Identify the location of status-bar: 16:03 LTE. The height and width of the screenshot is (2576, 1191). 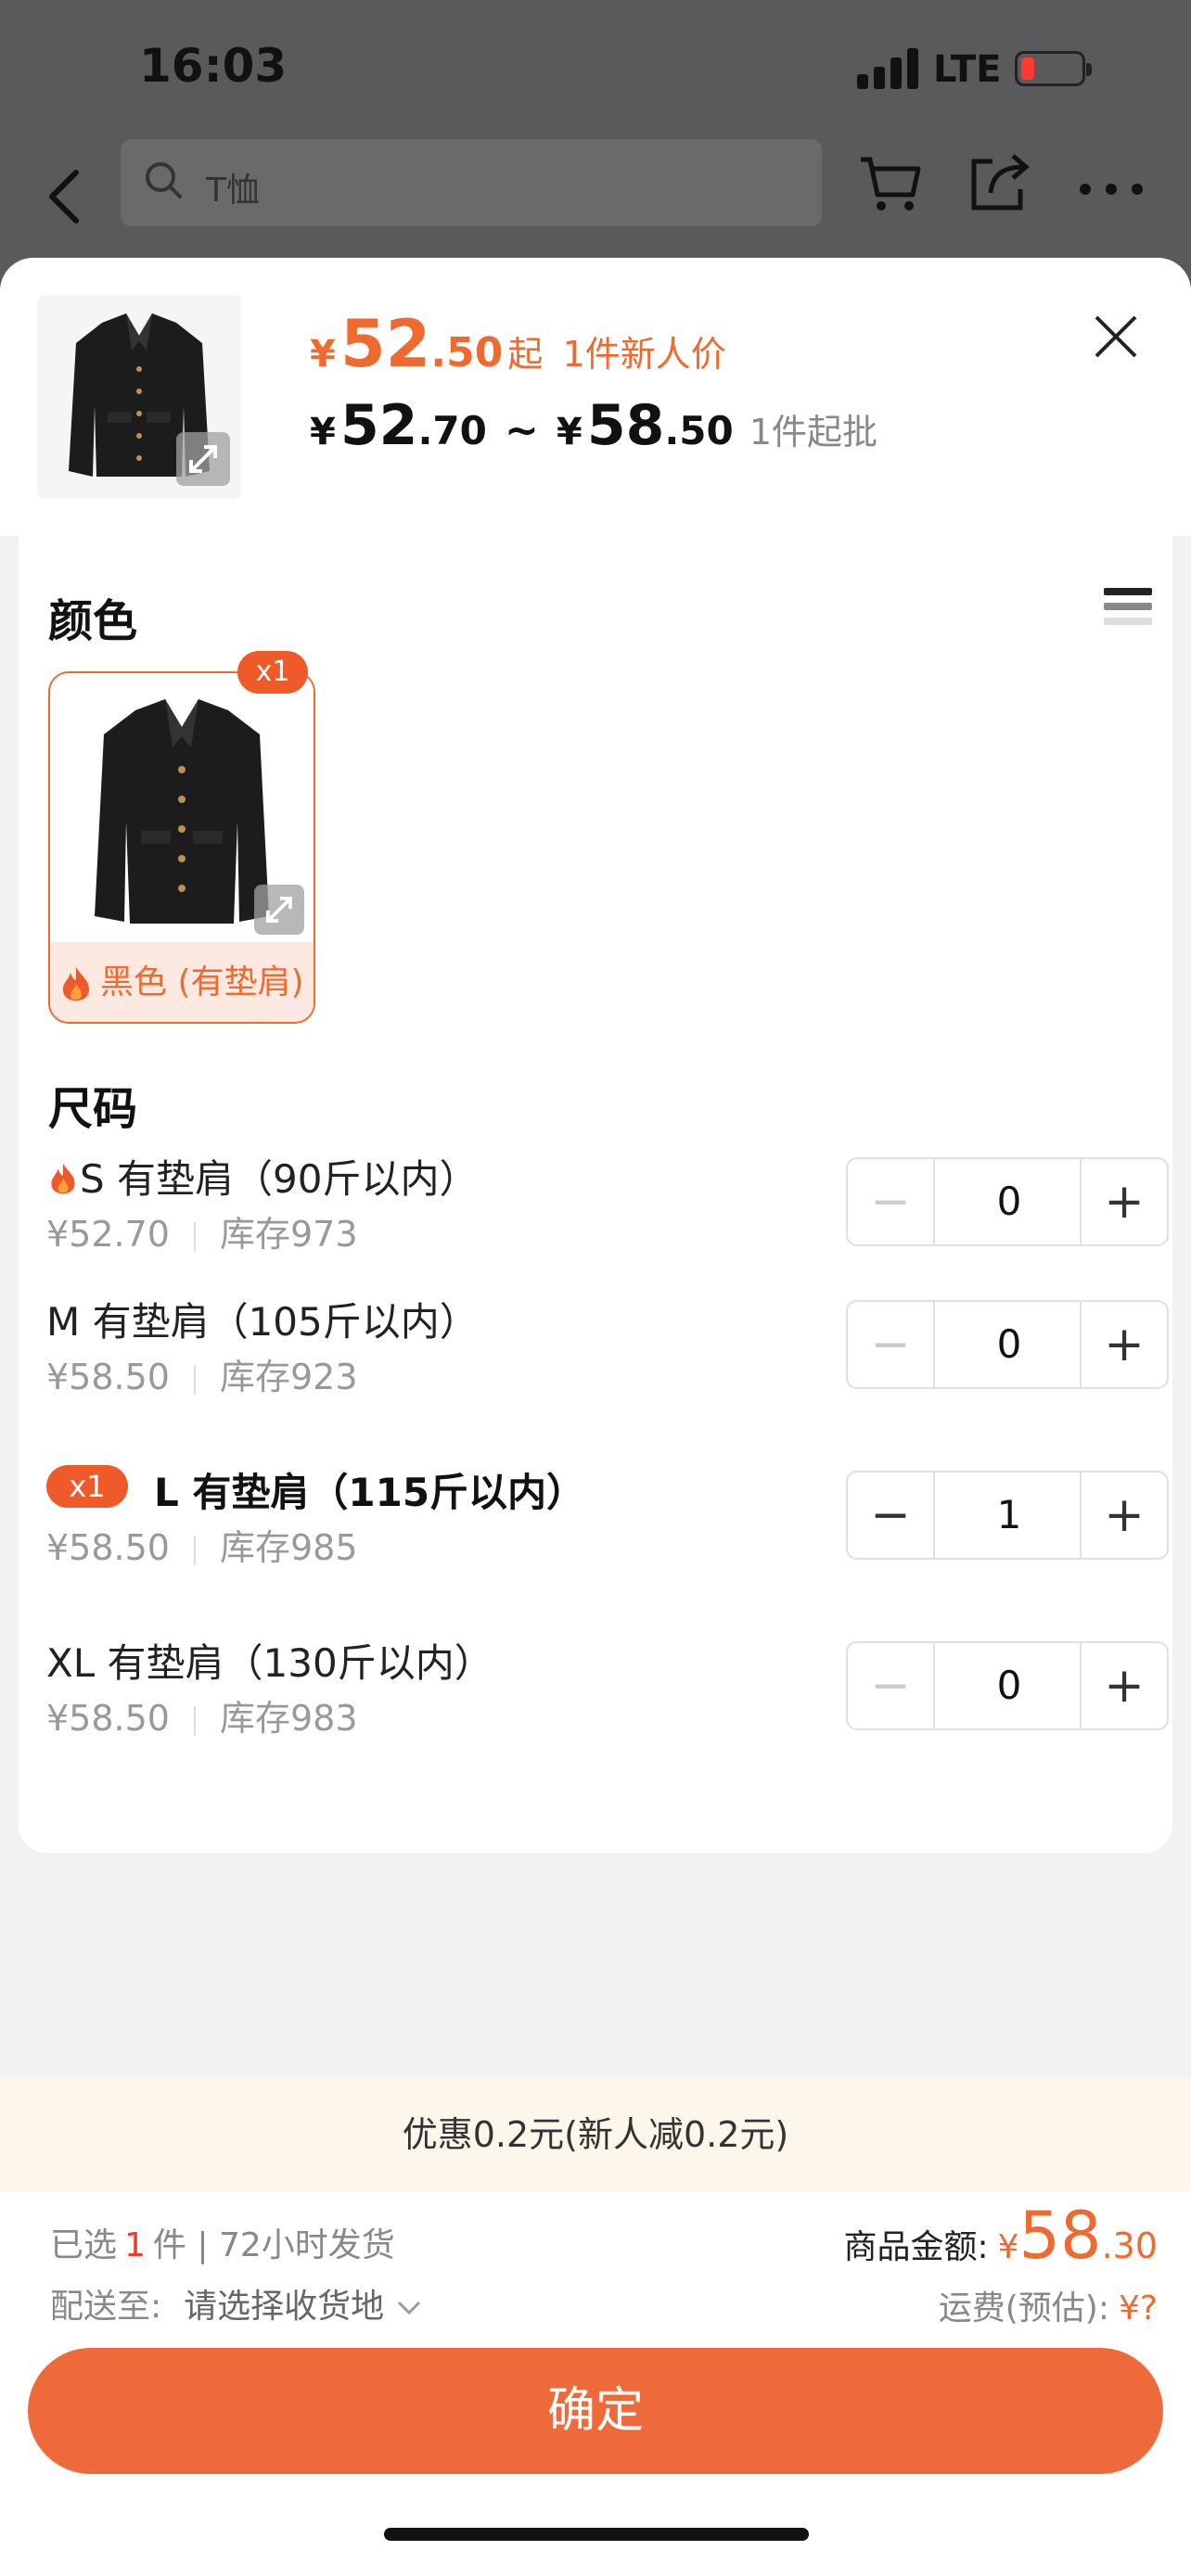
(595, 69).